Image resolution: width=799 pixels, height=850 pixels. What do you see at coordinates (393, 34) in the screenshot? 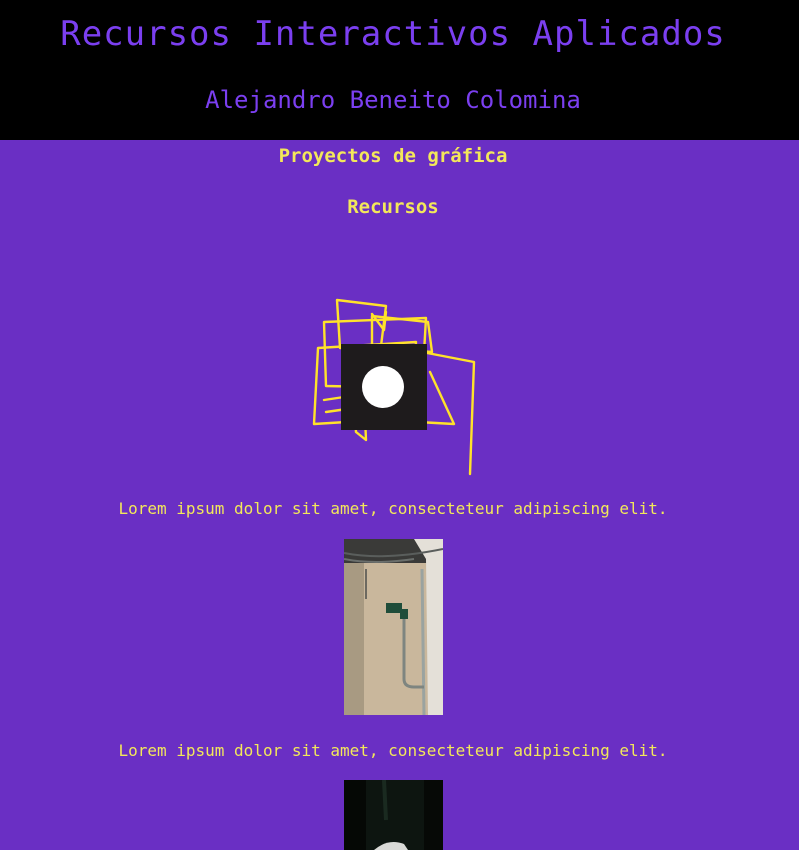
I see `site-title: Recursos Interactivos Aplicados` at bounding box center [393, 34].